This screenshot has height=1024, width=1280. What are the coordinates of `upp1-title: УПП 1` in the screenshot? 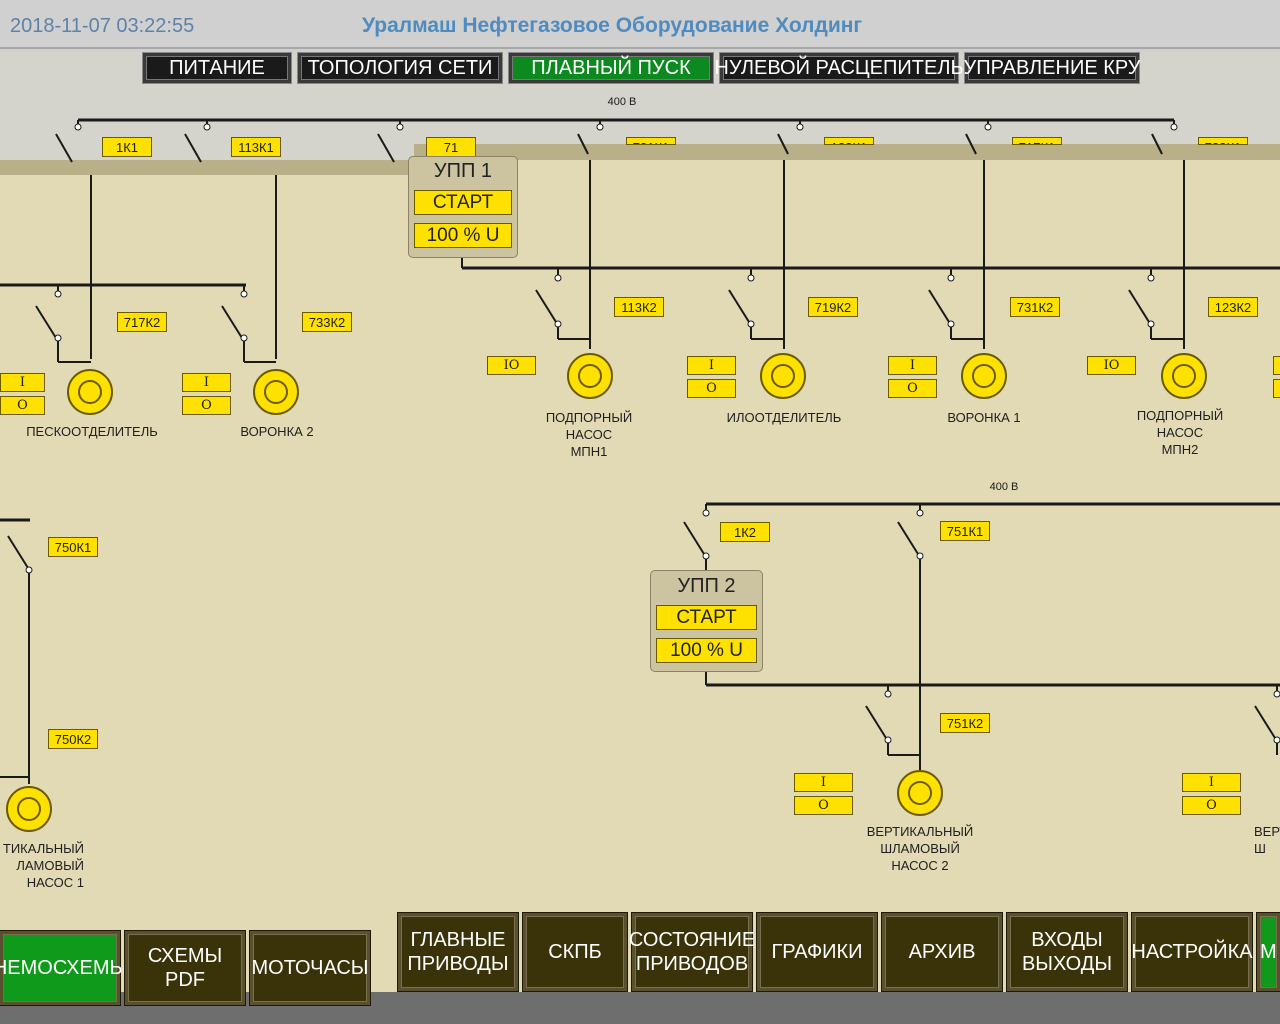 It's located at (463, 171).